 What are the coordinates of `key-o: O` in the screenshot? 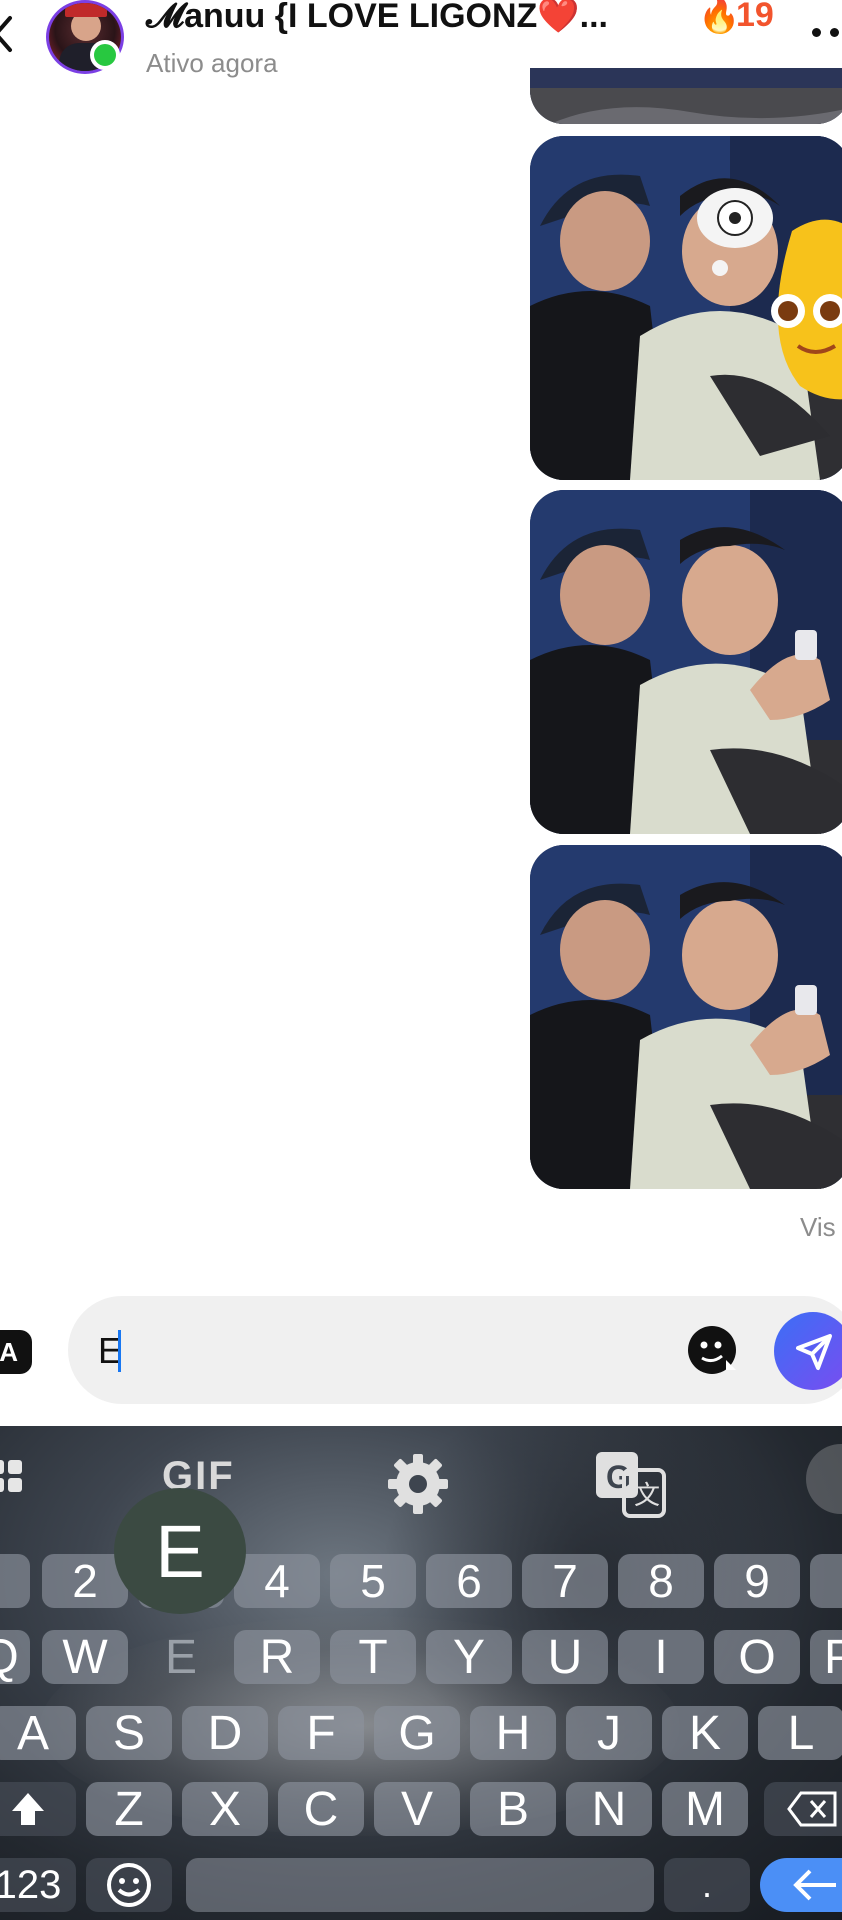 It's located at (757, 1657).